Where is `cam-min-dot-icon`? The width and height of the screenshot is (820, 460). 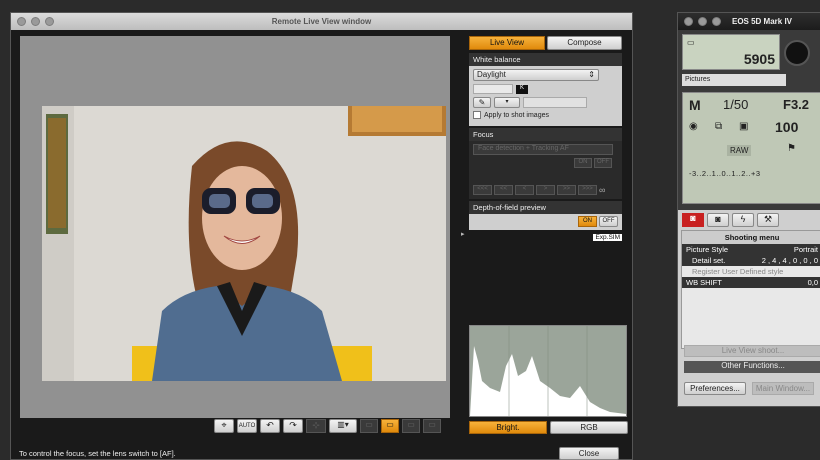 cam-min-dot-icon is located at coordinates (702, 21).